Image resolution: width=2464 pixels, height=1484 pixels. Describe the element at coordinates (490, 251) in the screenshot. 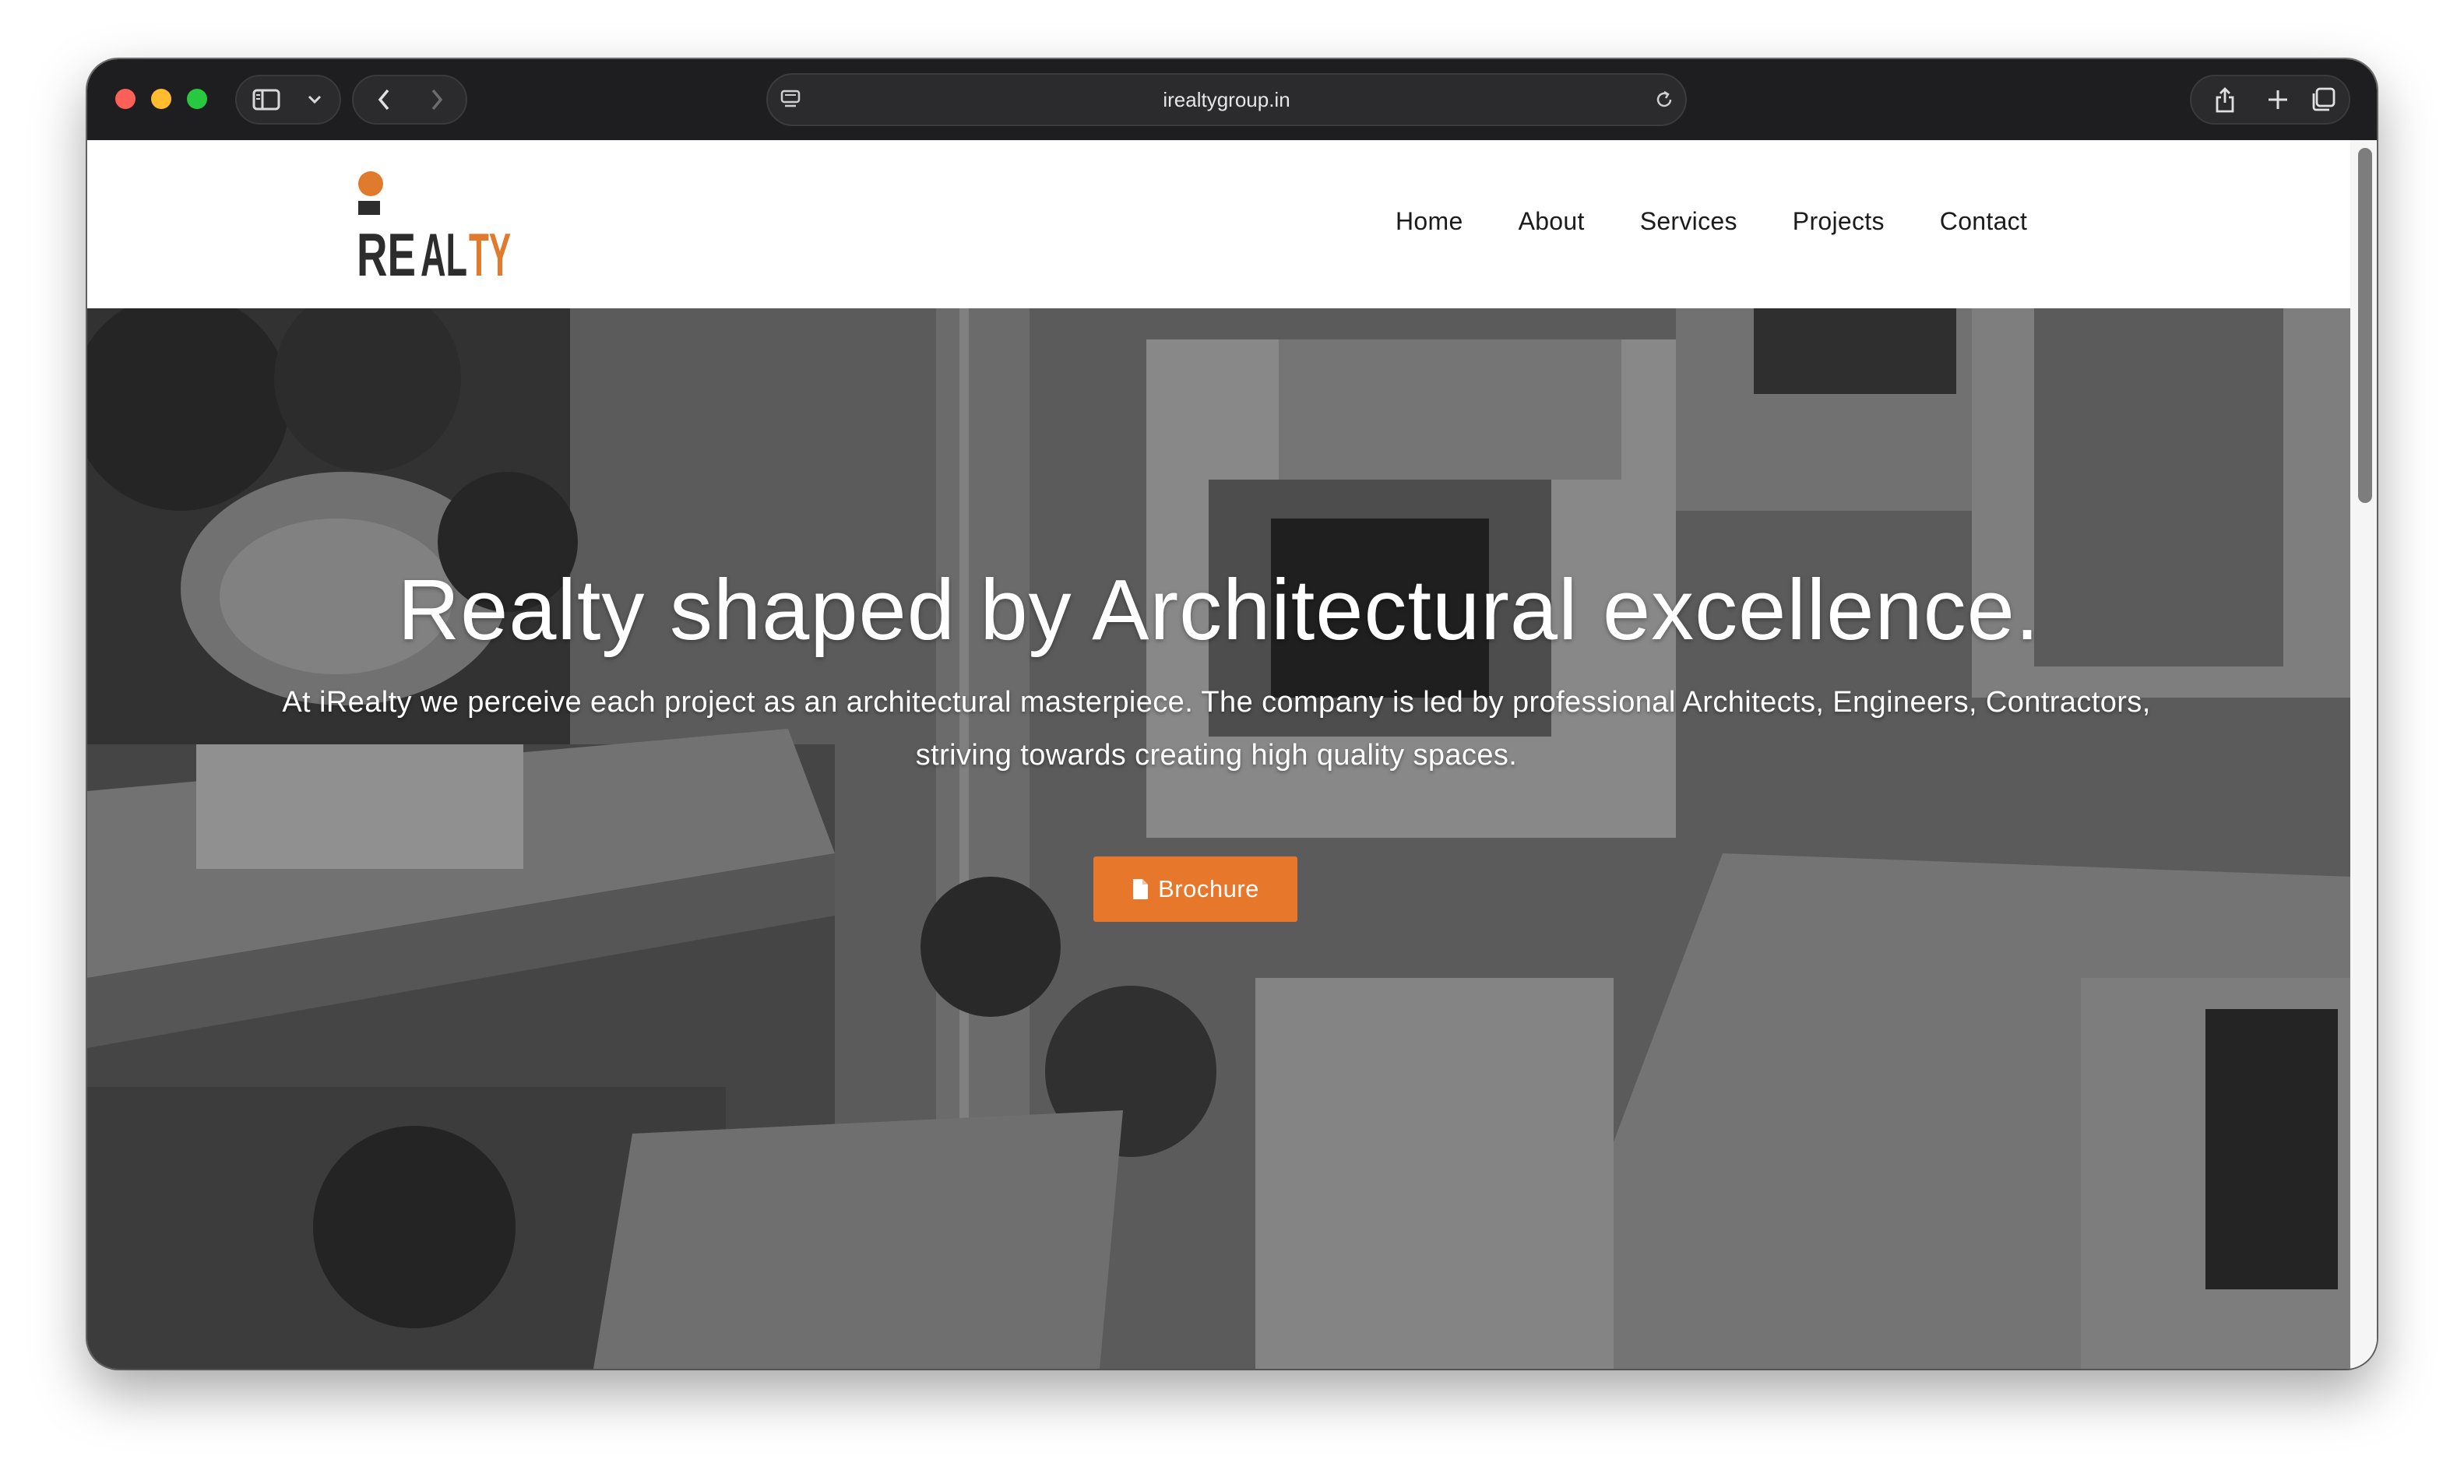

I see `svg-text: TY` at that location.